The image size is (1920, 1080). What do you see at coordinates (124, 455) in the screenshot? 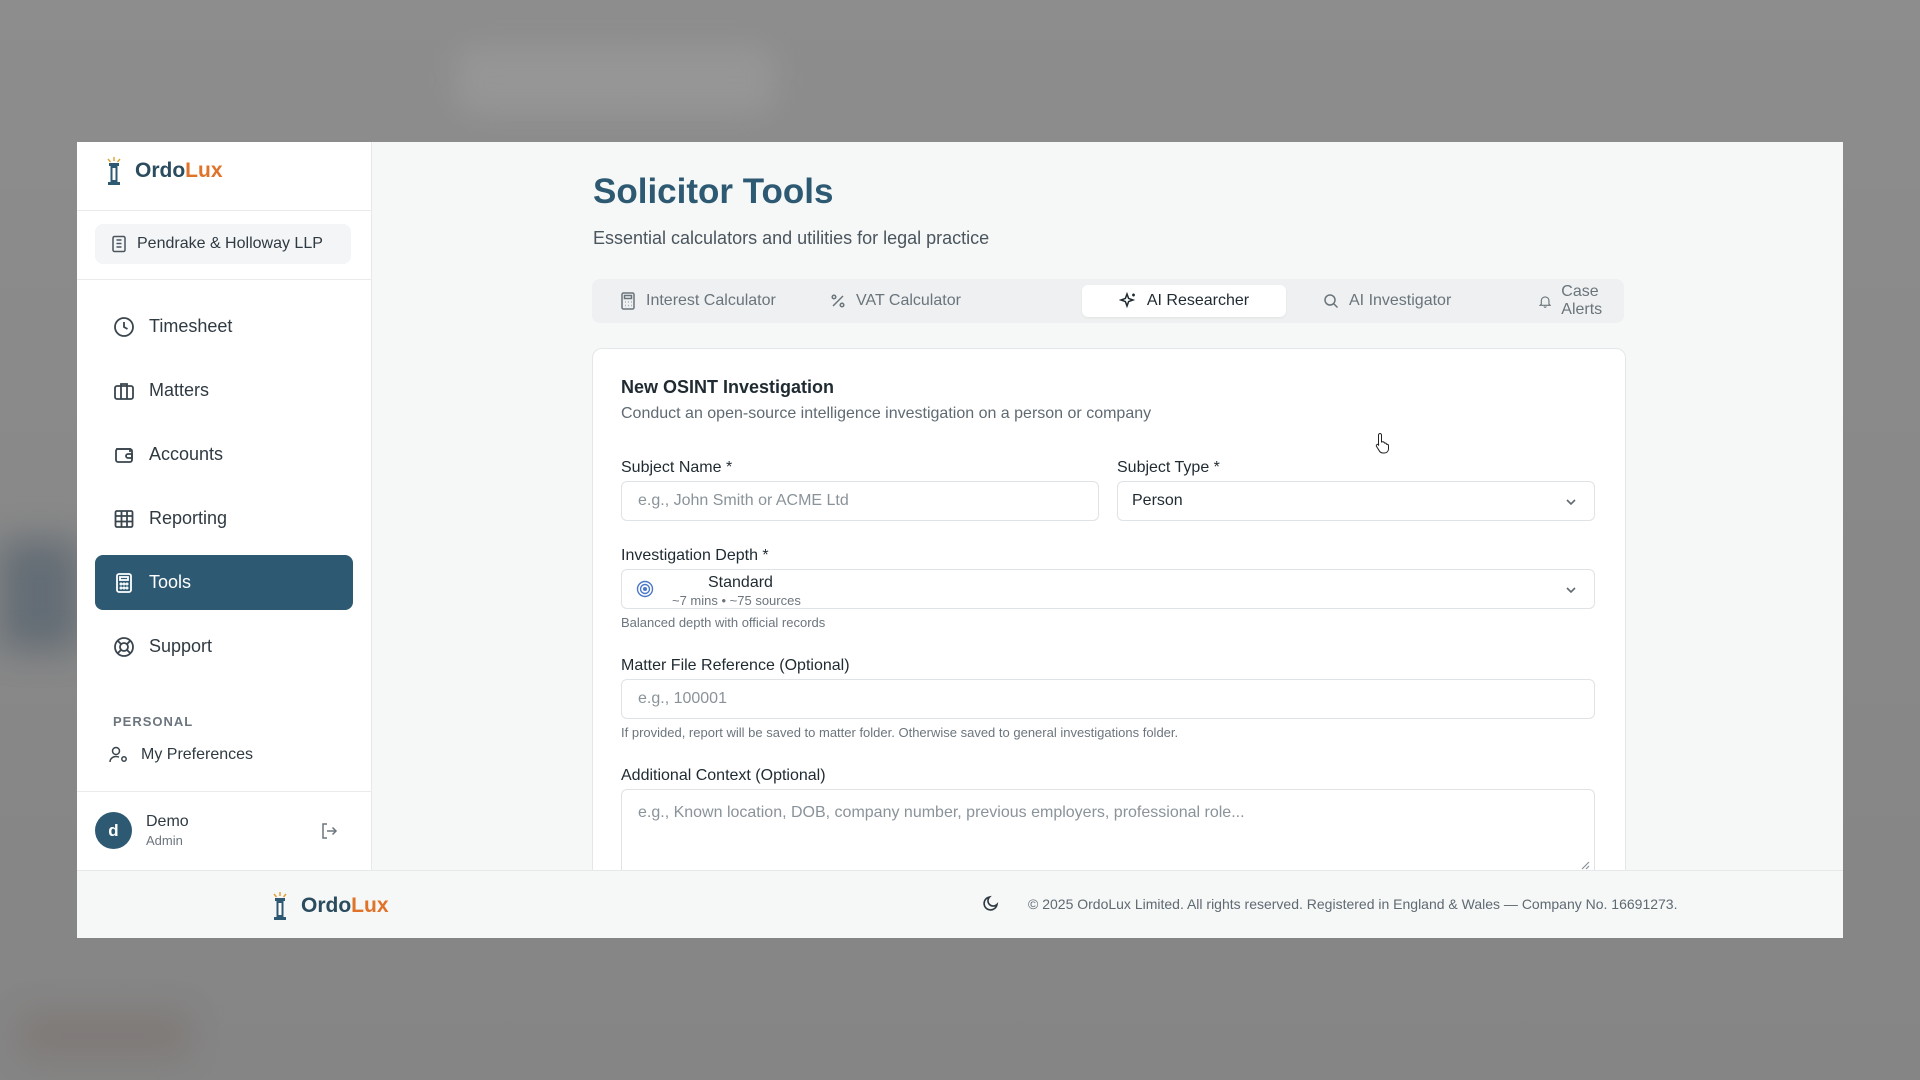
I see `wallet-icon` at bounding box center [124, 455].